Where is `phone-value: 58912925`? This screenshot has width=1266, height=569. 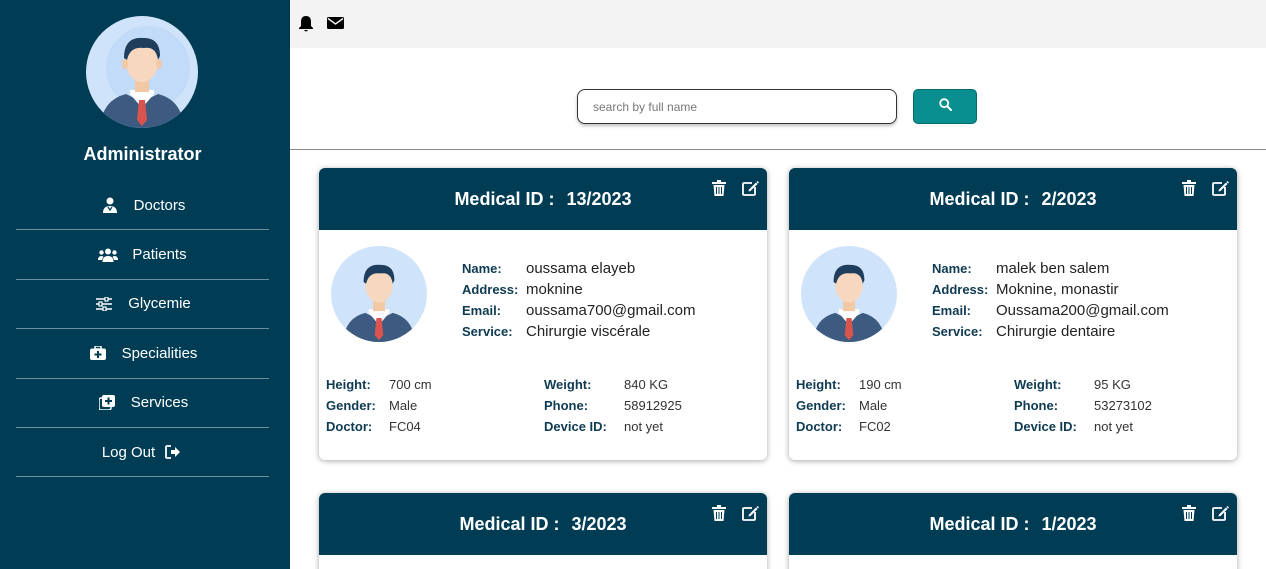
phone-value: 58912925 is located at coordinates (653, 405).